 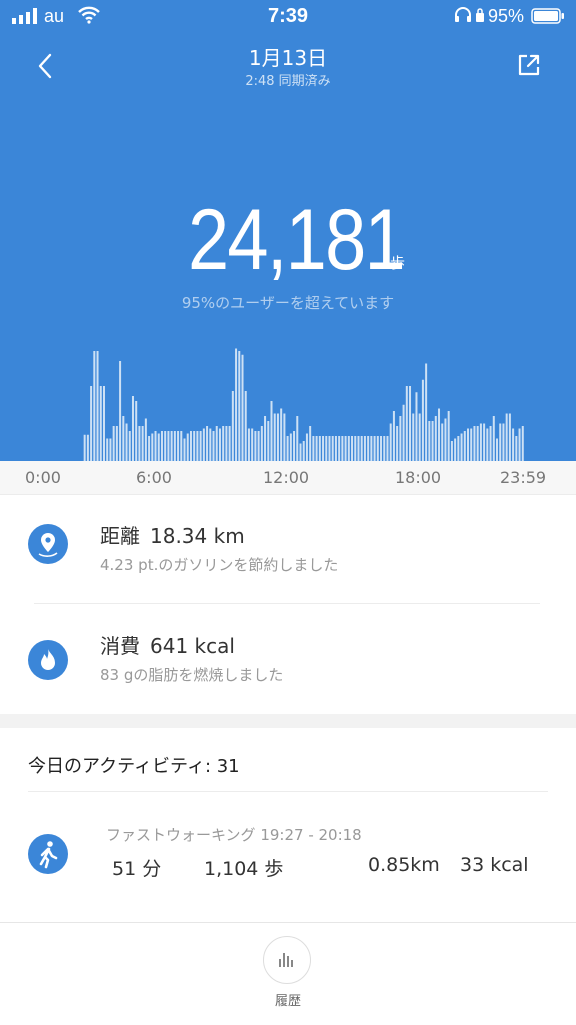 I want to click on distance-title: 距離 18.34 km, so click(x=172, y=534).